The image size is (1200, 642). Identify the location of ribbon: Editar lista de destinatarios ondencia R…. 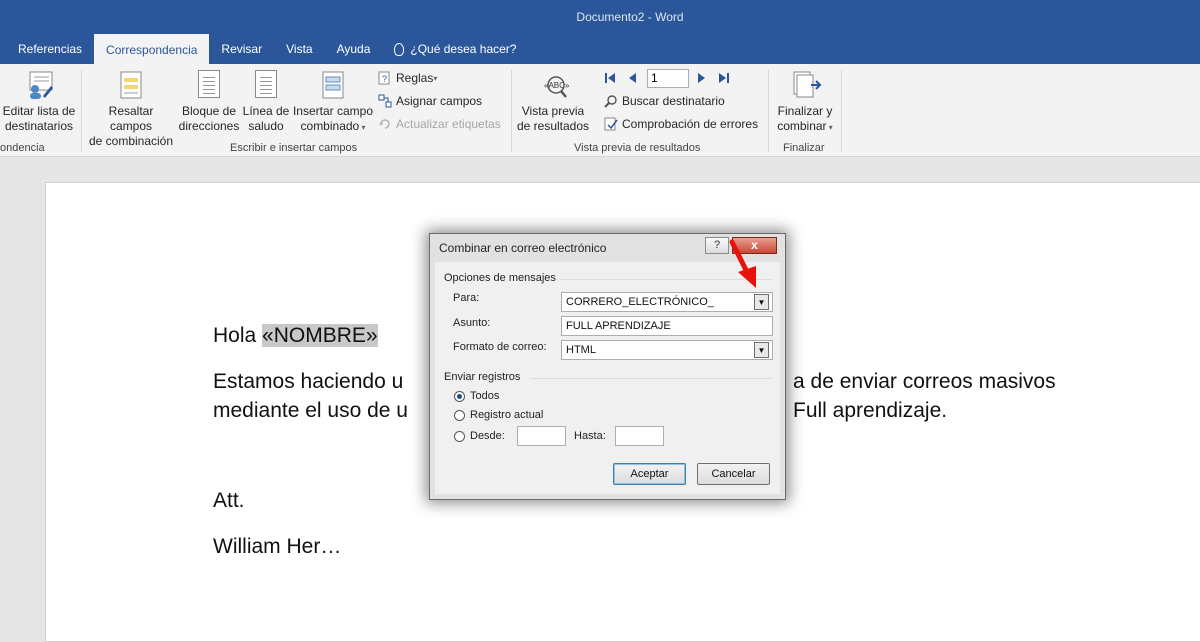
(600, 110).